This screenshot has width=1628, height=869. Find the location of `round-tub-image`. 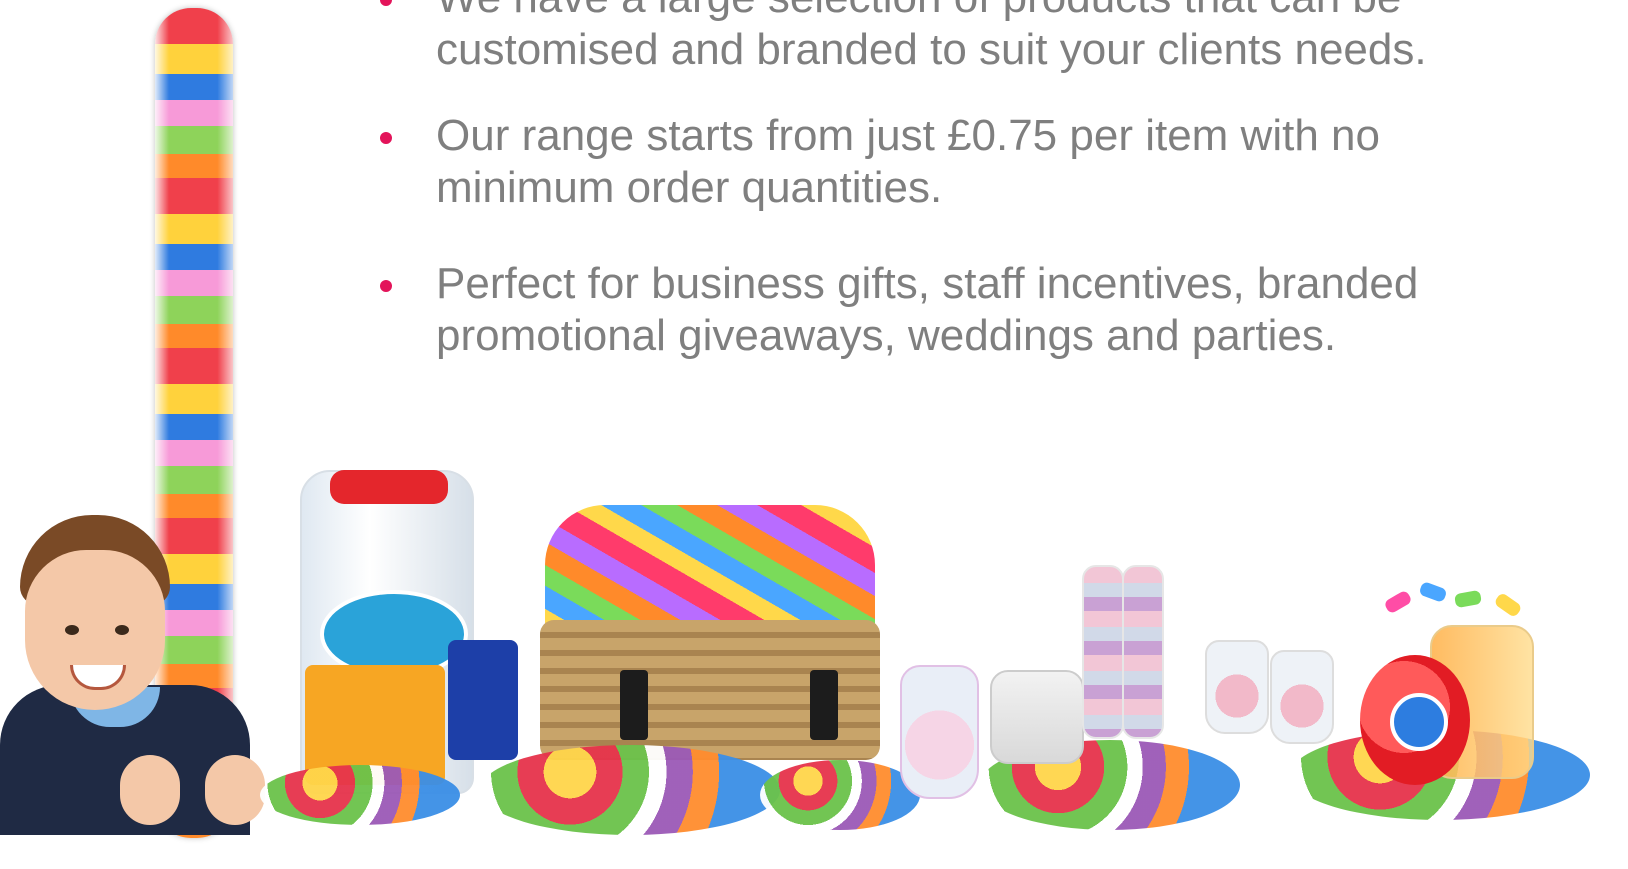

round-tub-image is located at coordinates (1415, 720).